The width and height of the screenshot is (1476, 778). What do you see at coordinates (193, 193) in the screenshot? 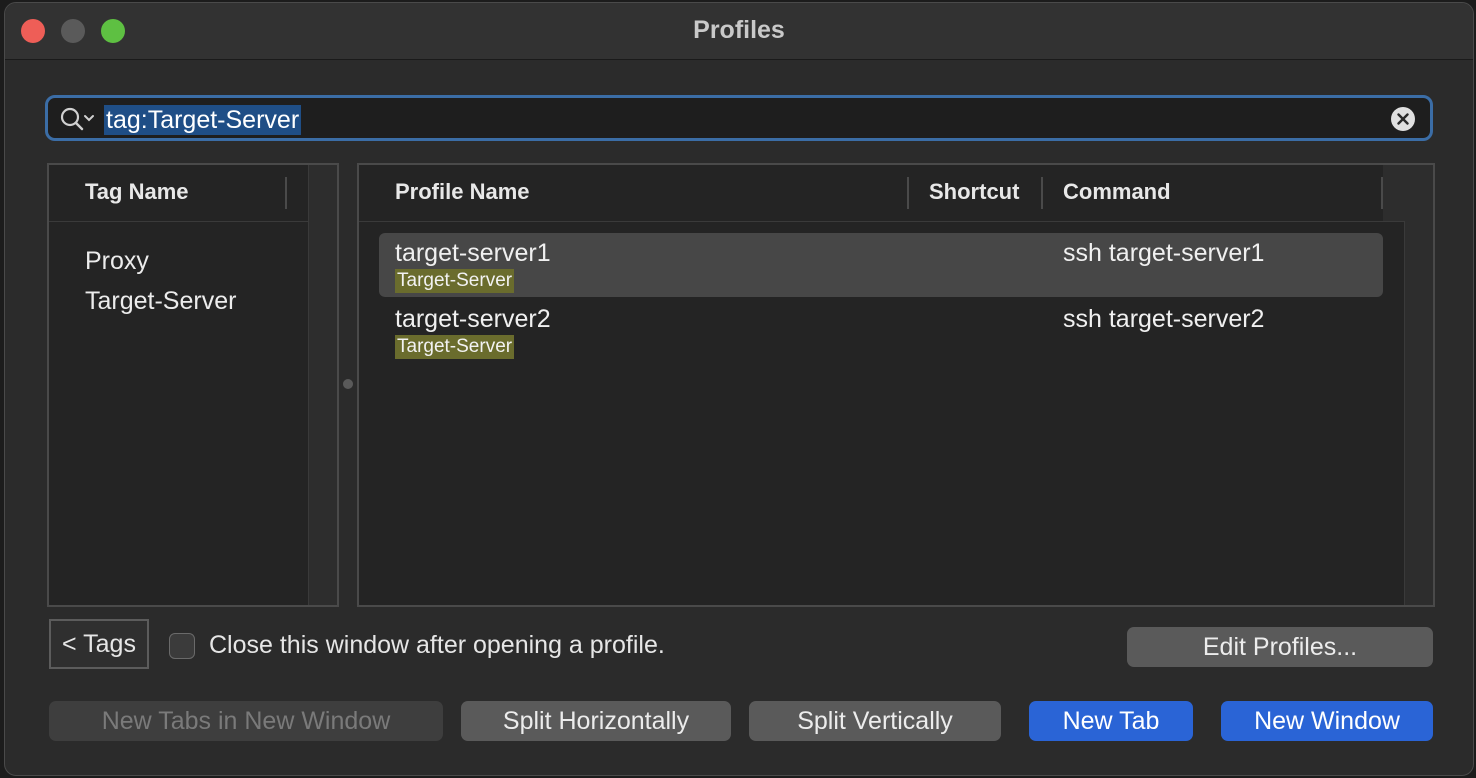
I see `tags-header: Tag Name` at bounding box center [193, 193].